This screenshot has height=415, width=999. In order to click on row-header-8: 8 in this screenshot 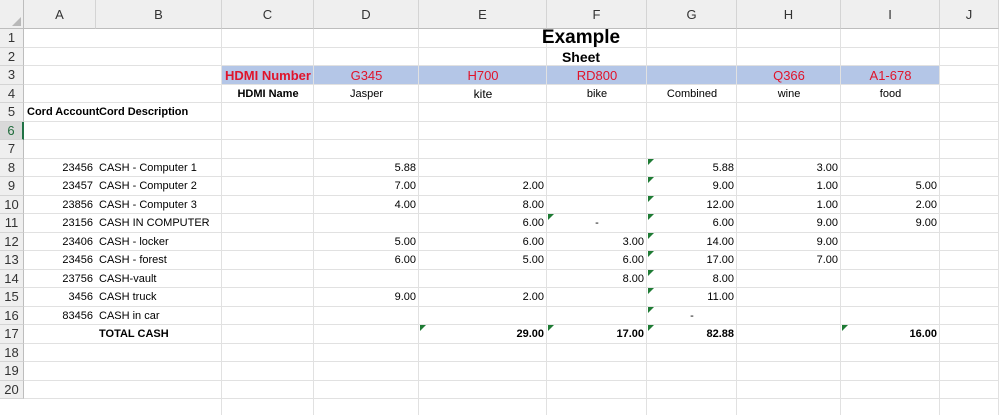, I will do `click(12, 167)`.